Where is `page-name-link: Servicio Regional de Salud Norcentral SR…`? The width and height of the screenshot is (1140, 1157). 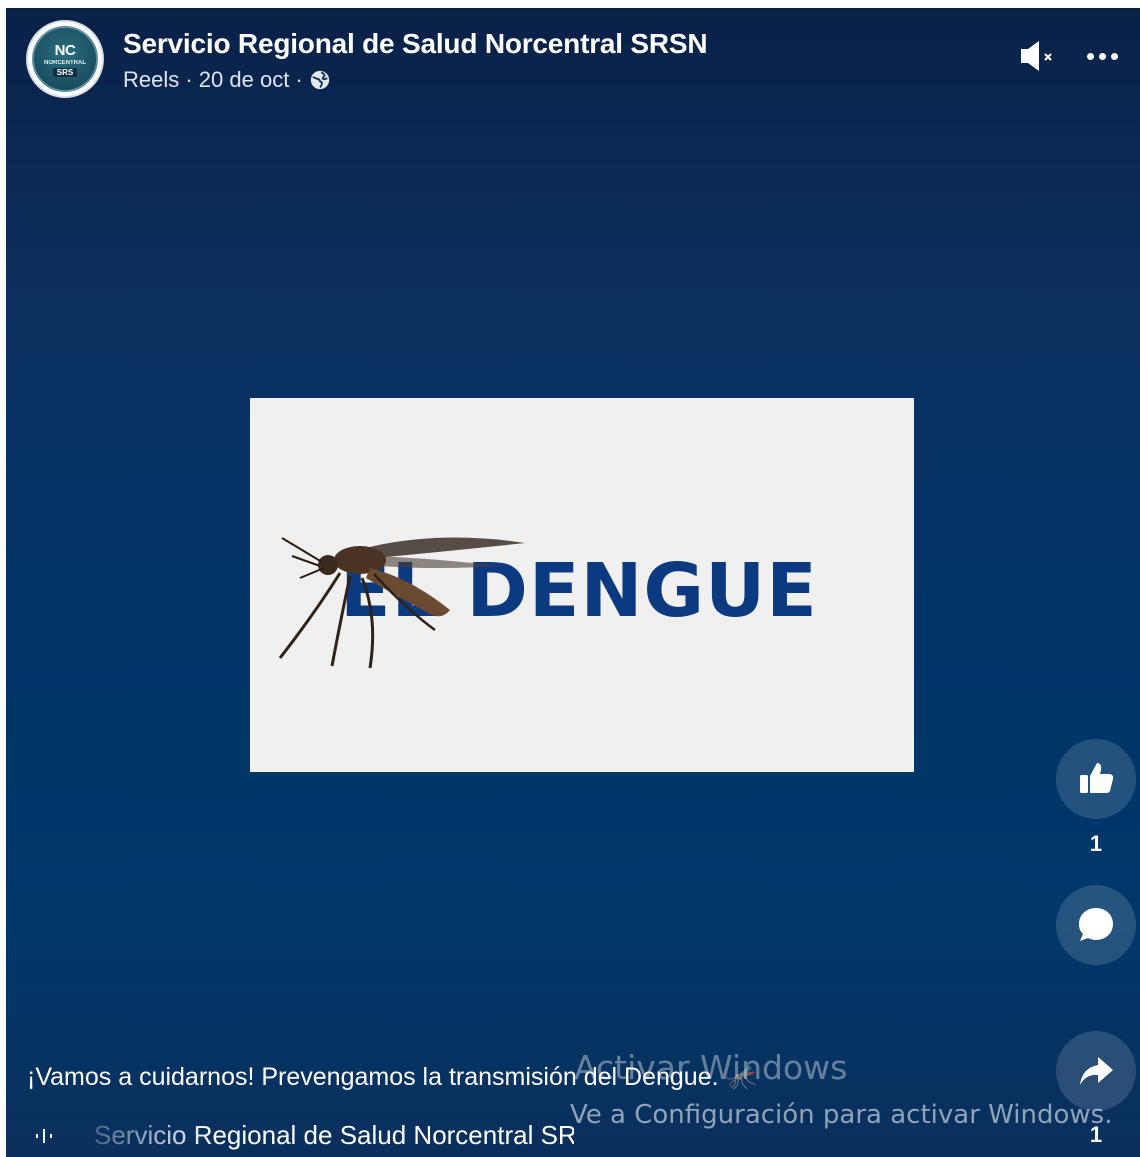
page-name-link: Servicio Regional de Salud Norcentral SR… is located at coordinates (415, 44).